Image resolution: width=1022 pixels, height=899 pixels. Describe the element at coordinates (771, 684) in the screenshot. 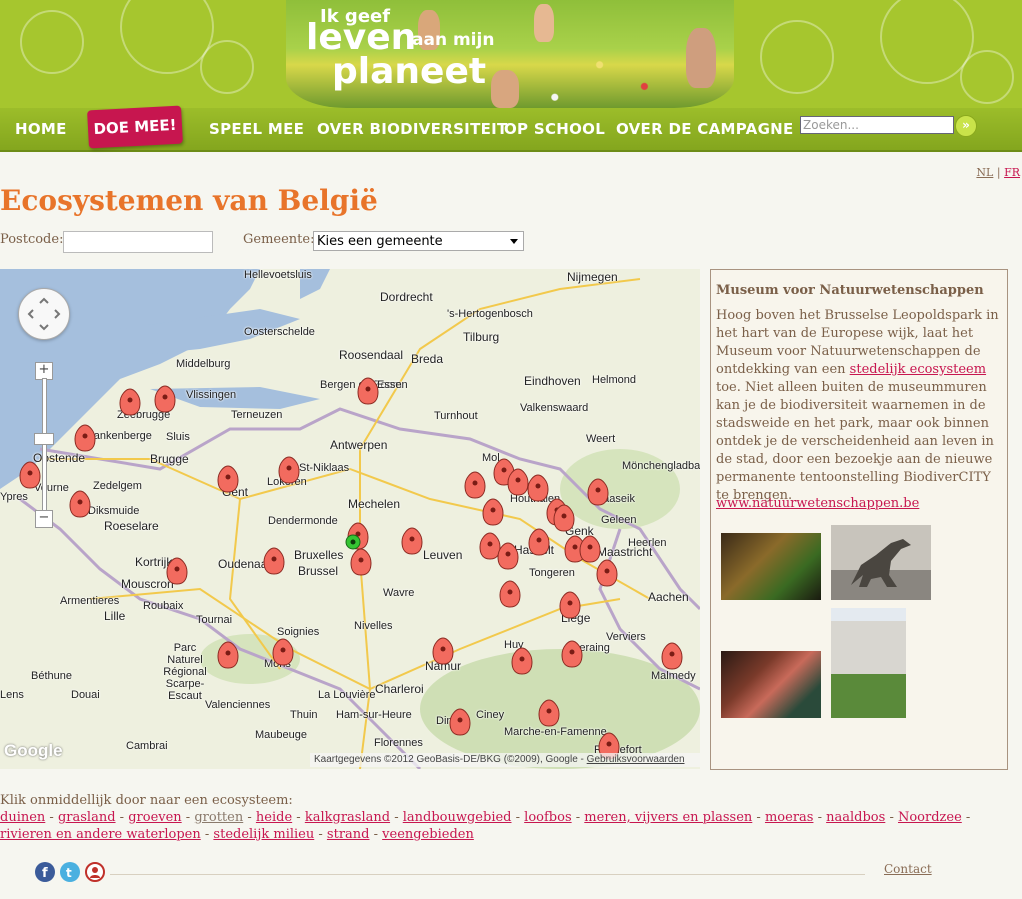

I see `museum-photo-children` at that location.